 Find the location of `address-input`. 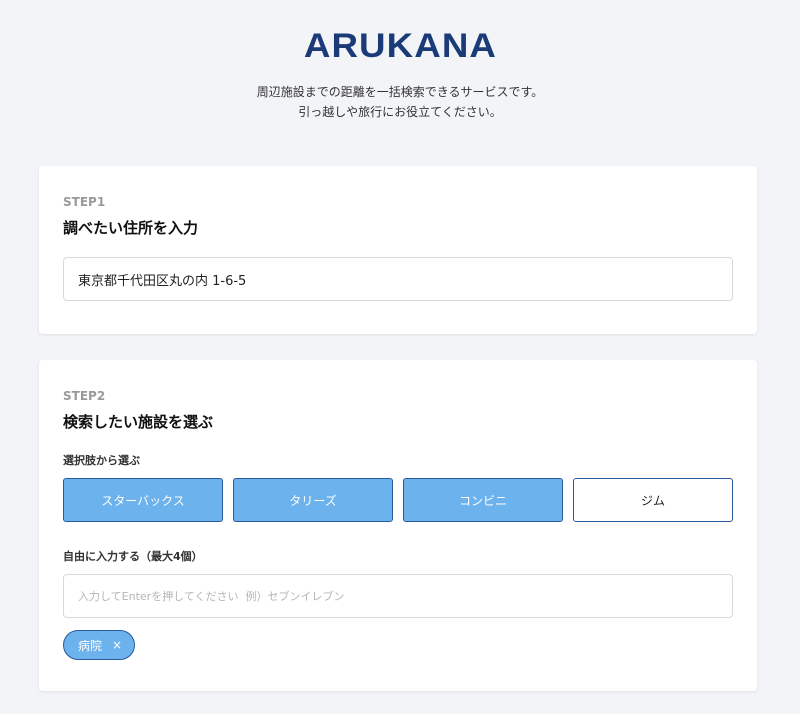

address-input is located at coordinates (398, 279).